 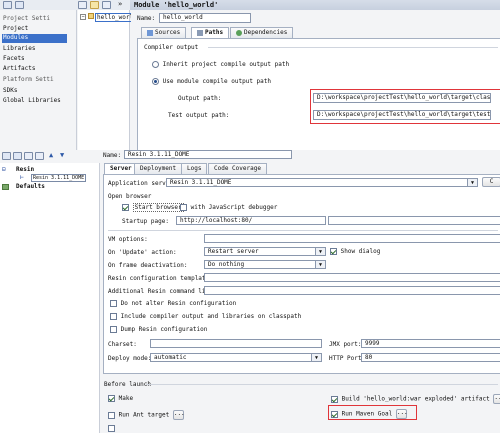 What do you see at coordinates (322, 182) in the screenshot?
I see `app-server-select: Resin 3.1.11_DOME ▼` at bounding box center [322, 182].